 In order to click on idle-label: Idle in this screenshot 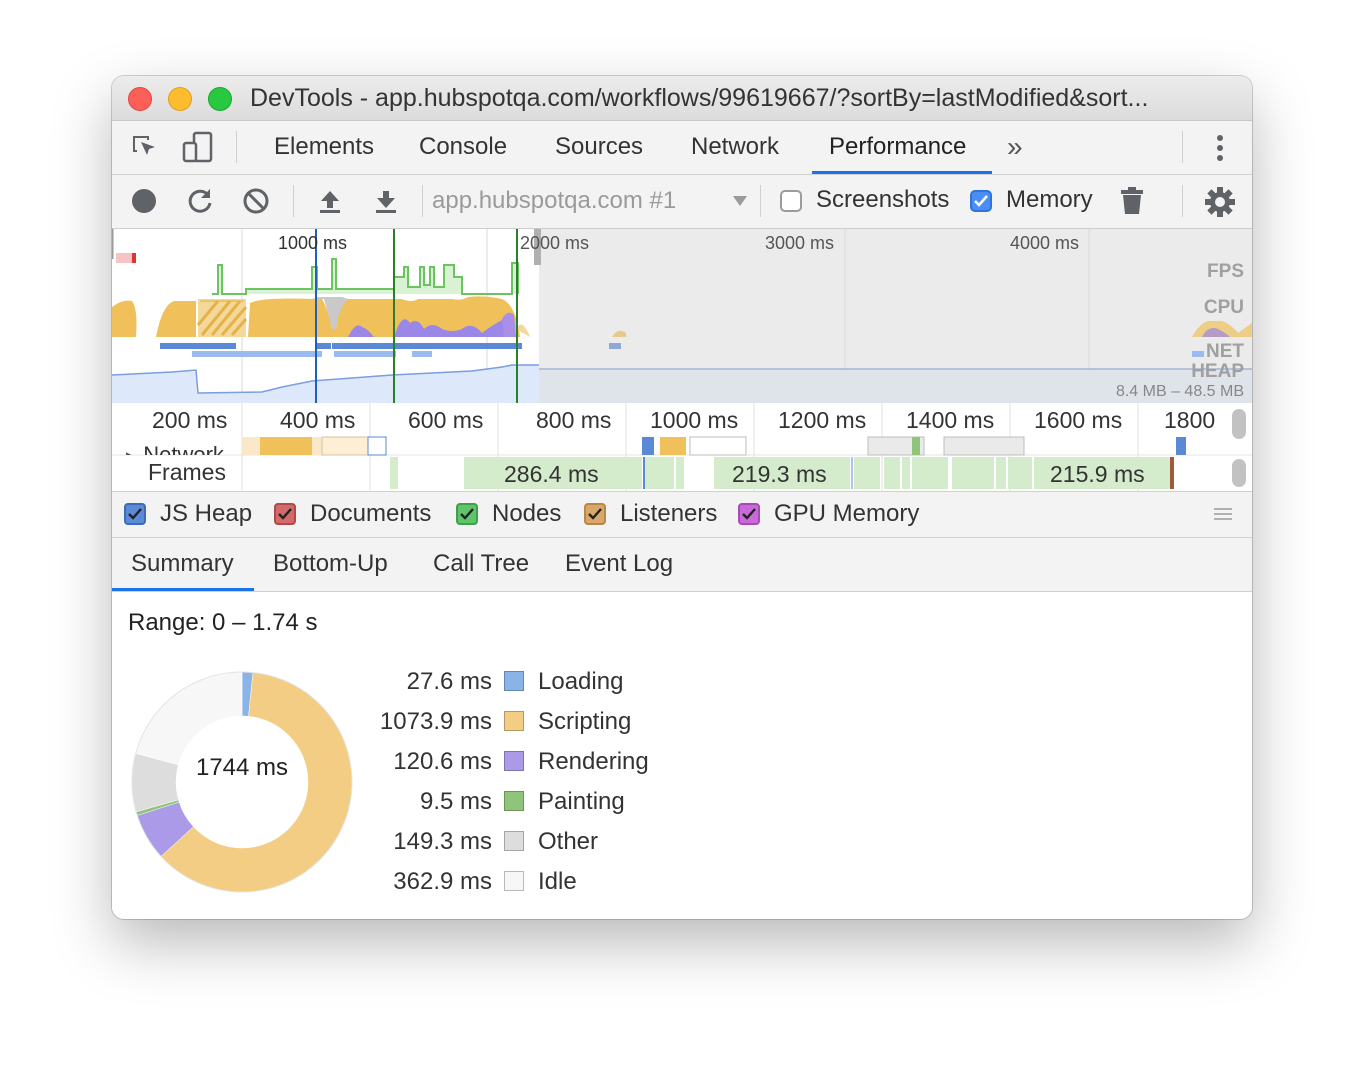, I will do `click(557, 881)`.